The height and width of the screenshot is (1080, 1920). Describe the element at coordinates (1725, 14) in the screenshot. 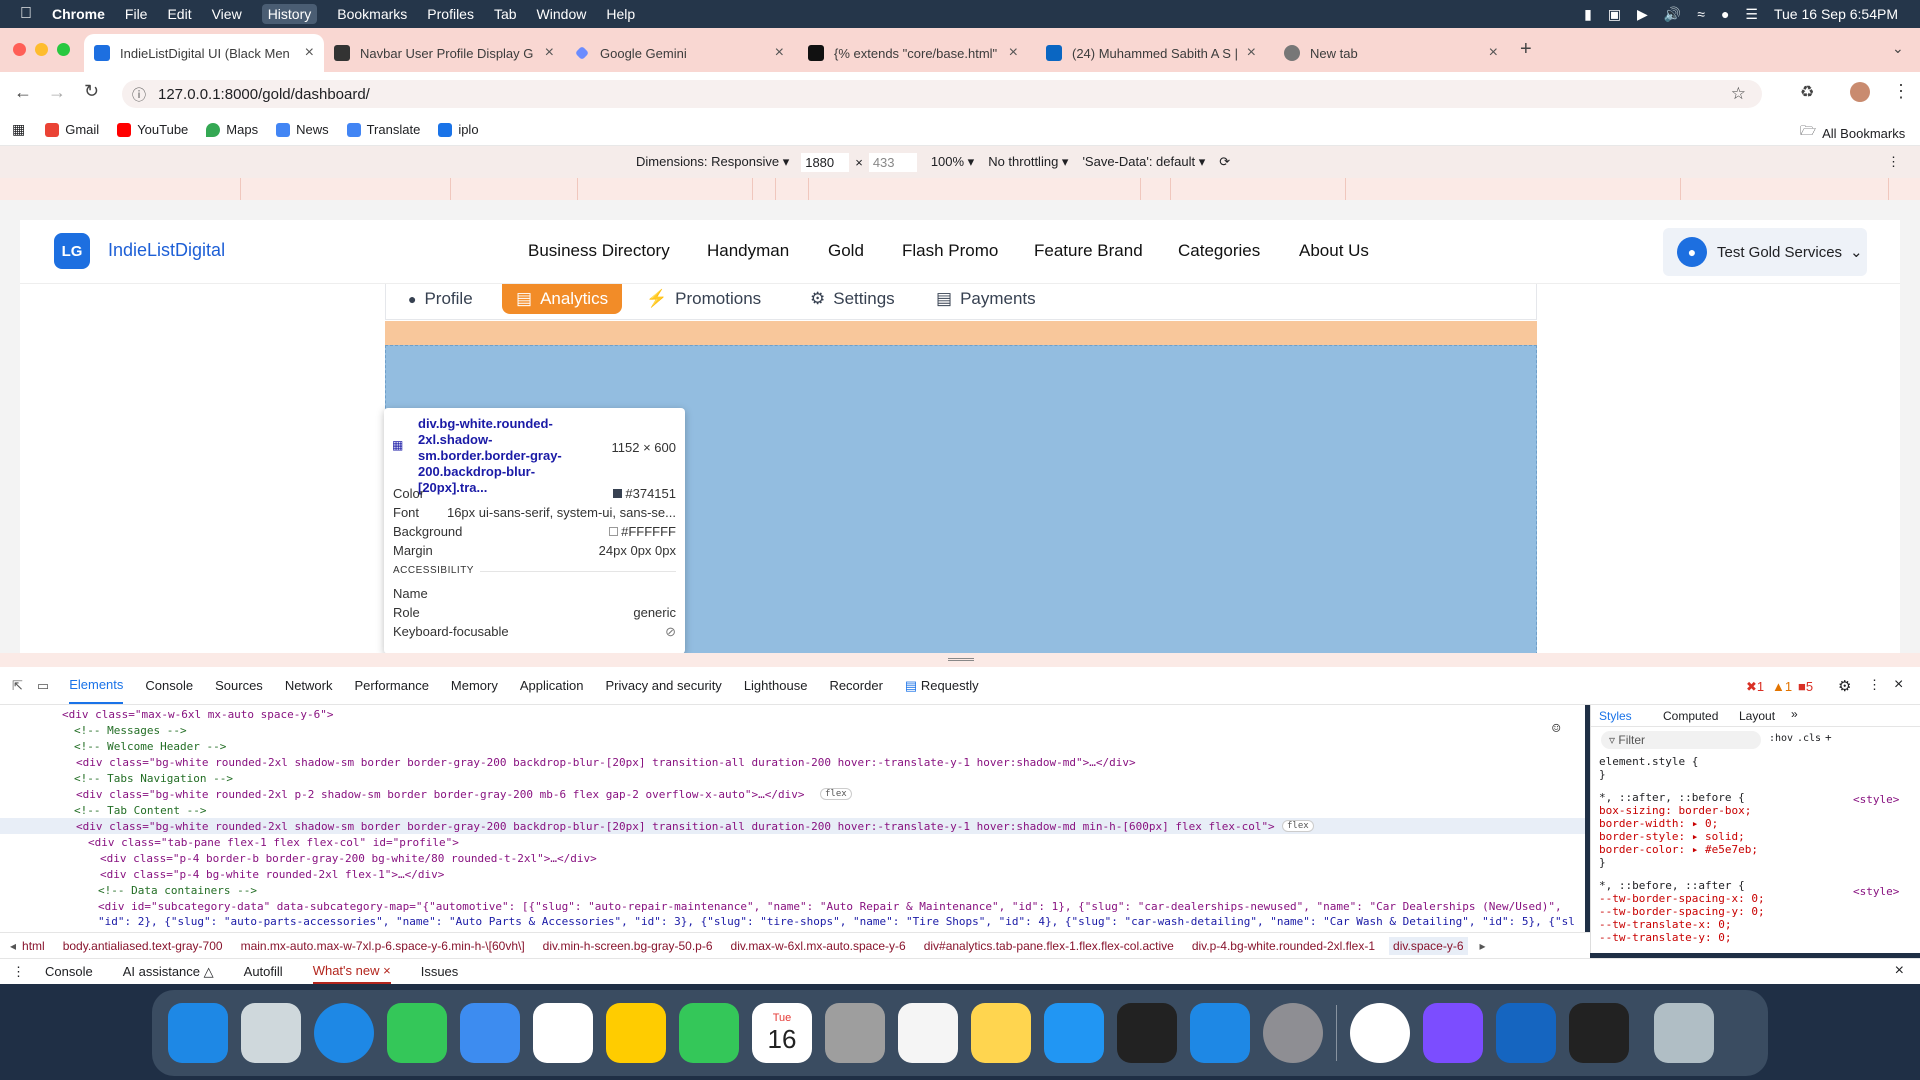

I see `siri-icon: ●` at that location.